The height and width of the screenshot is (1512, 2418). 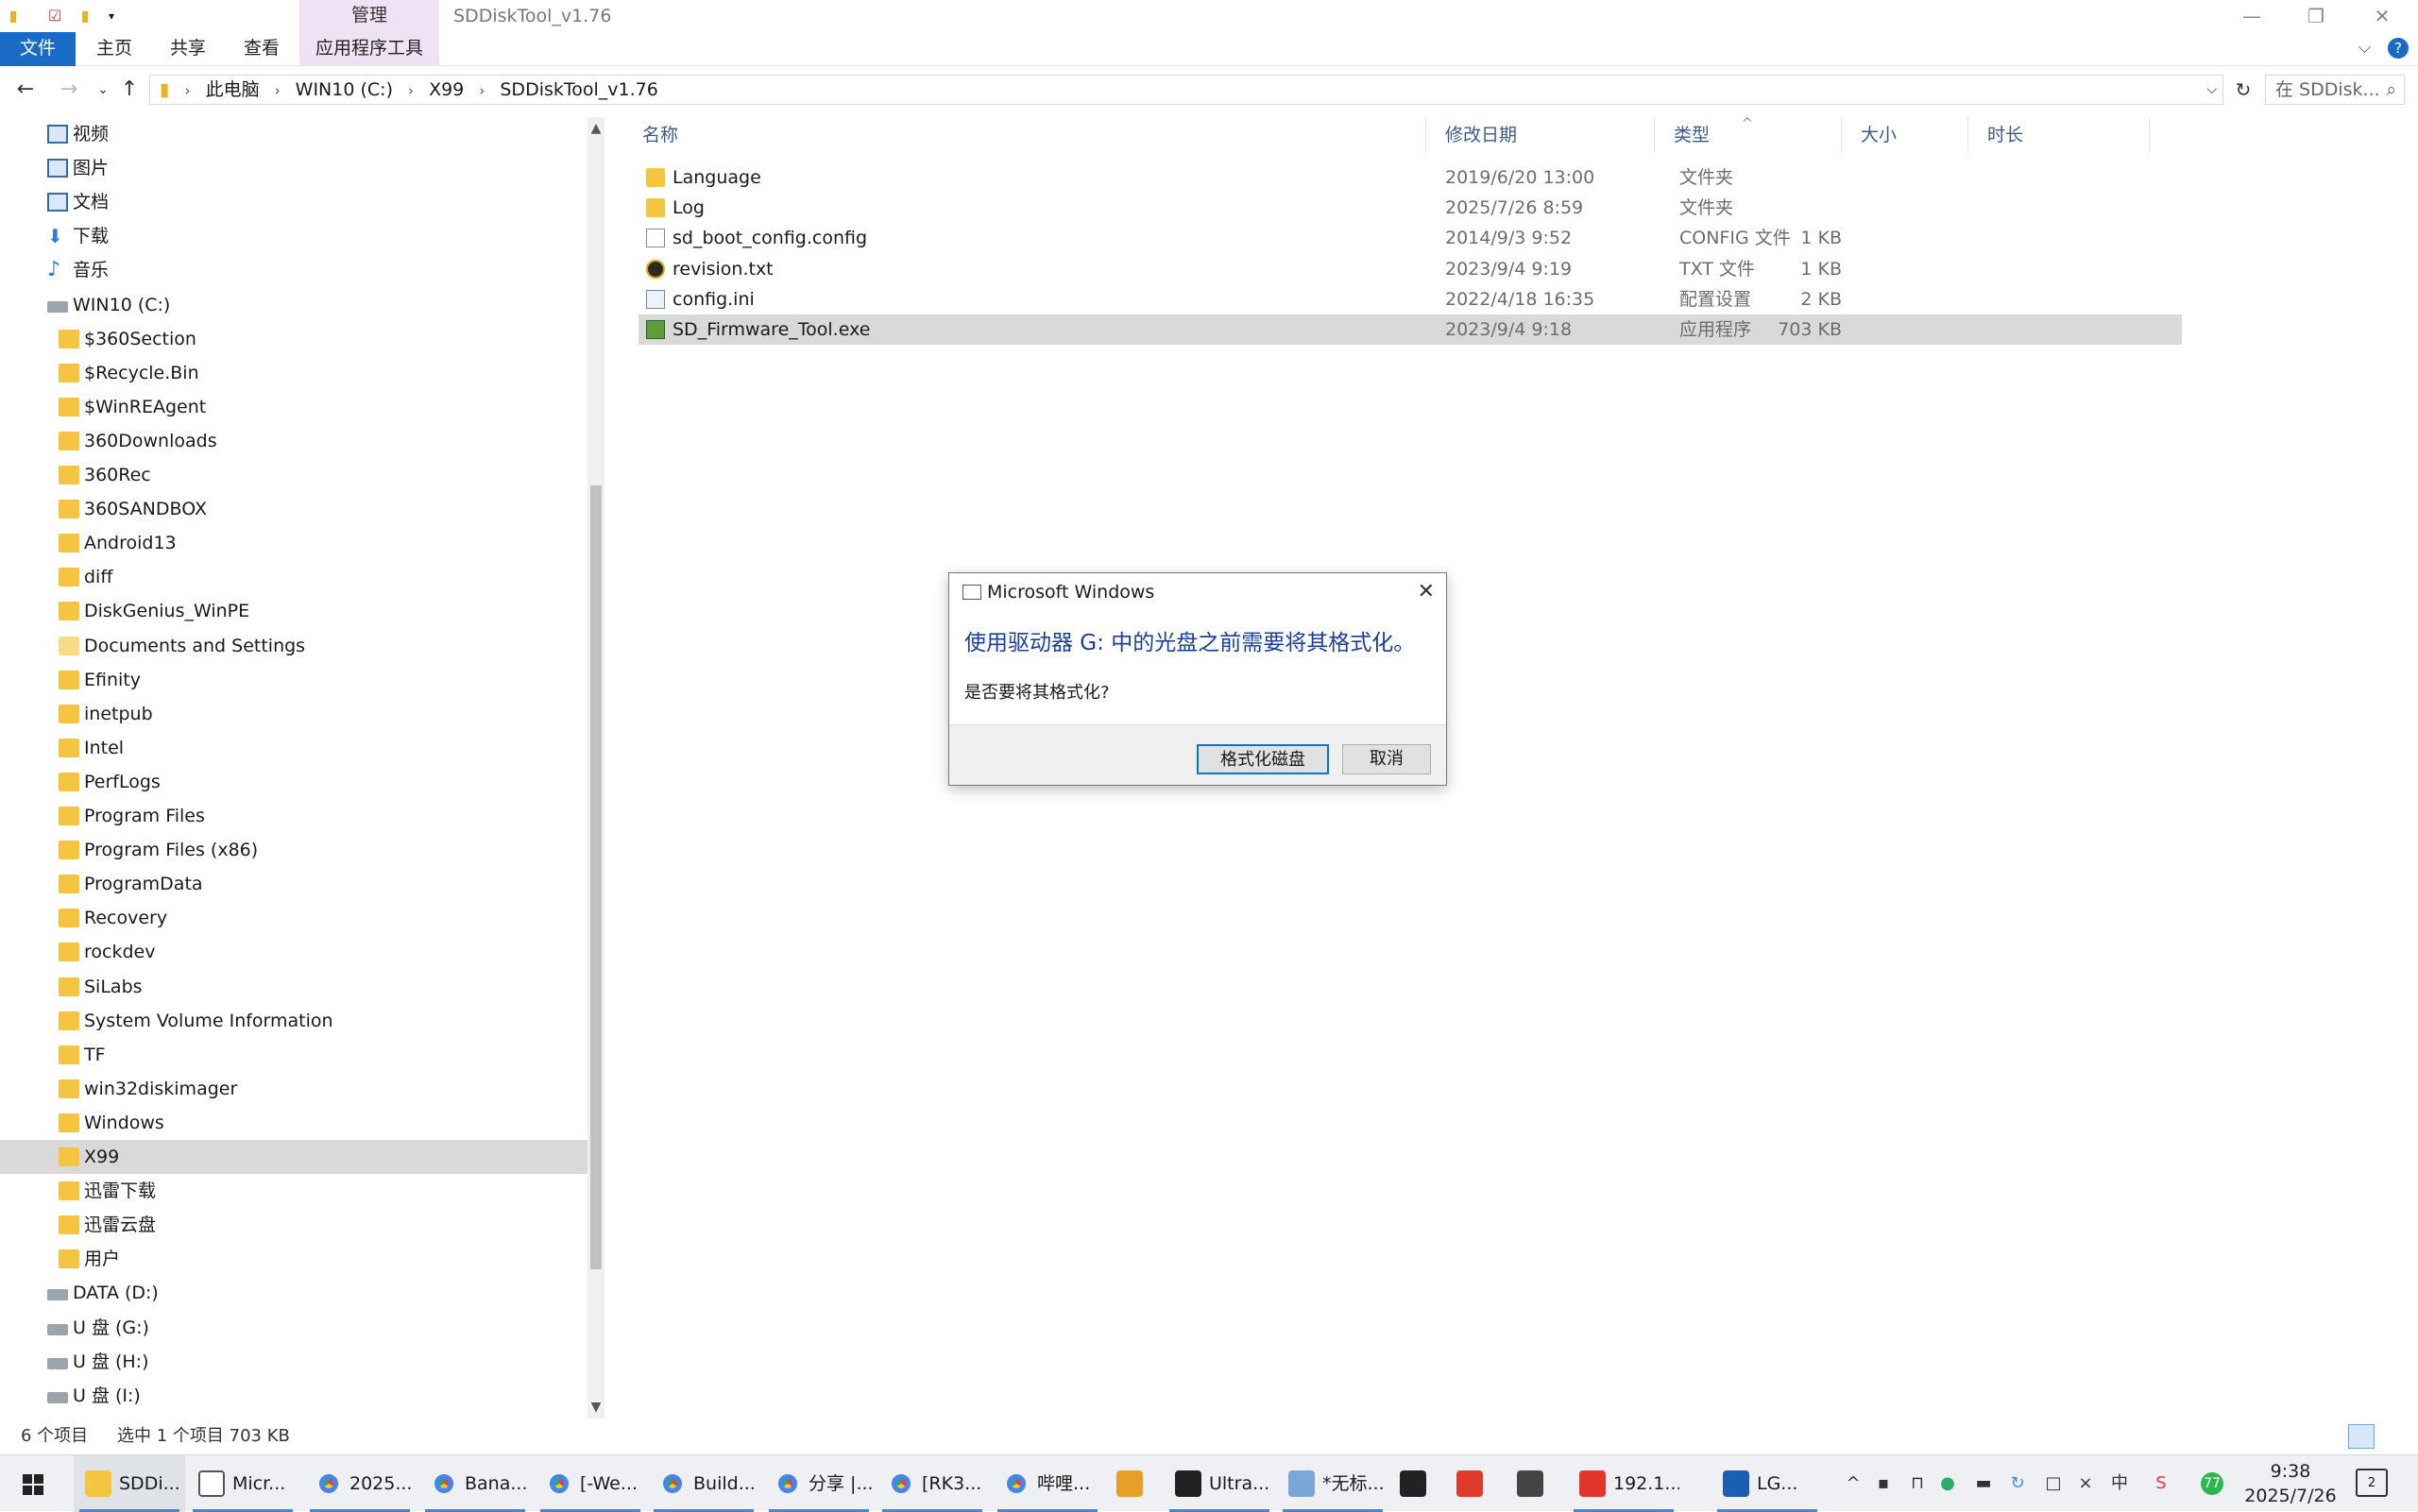 I want to click on nav-item: U 盘 (I:), so click(x=293, y=1396).